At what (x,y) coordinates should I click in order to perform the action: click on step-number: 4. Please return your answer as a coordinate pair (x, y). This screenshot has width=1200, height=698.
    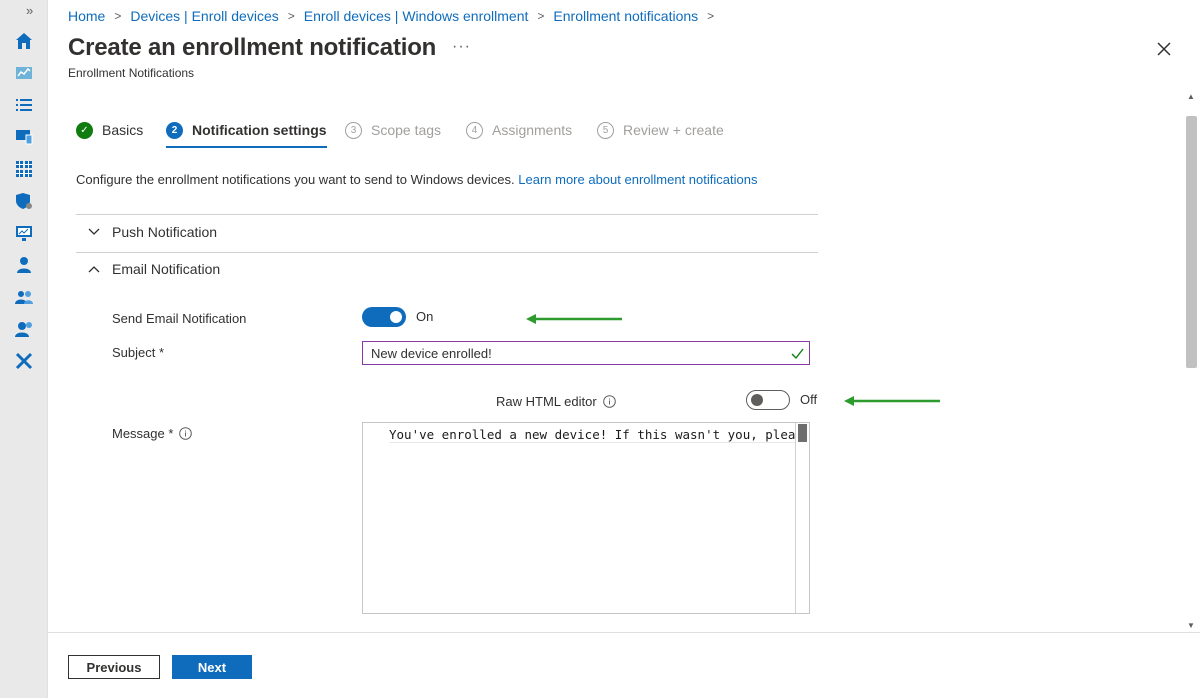
    Looking at the image, I should click on (474, 130).